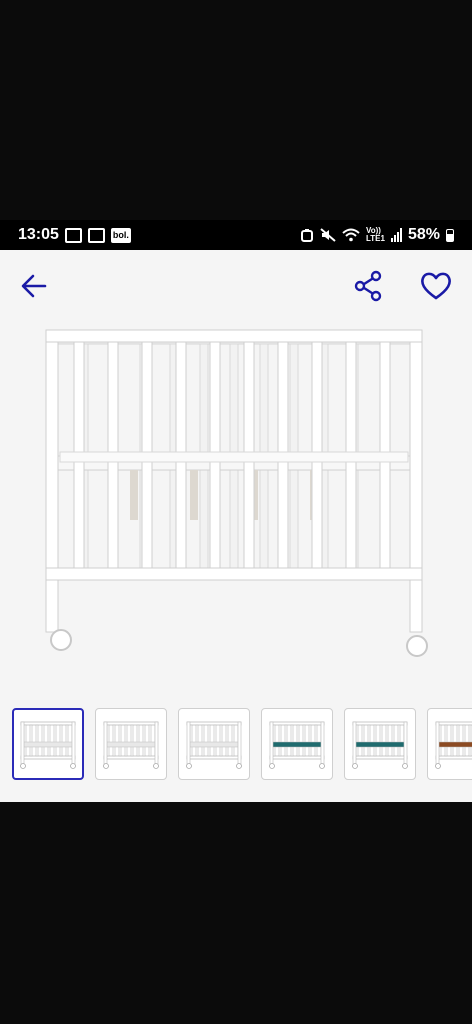  I want to click on battery-icon, so click(450, 235).